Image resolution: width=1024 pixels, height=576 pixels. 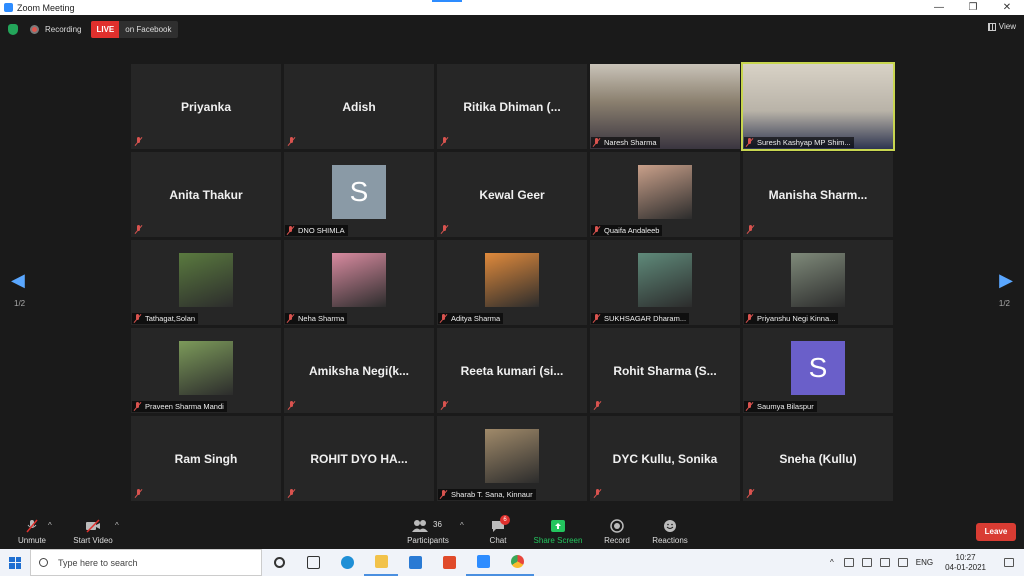 What do you see at coordinates (670, 526) in the screenshot?
I see `smiley-icon` at bounding box center [670, 526].